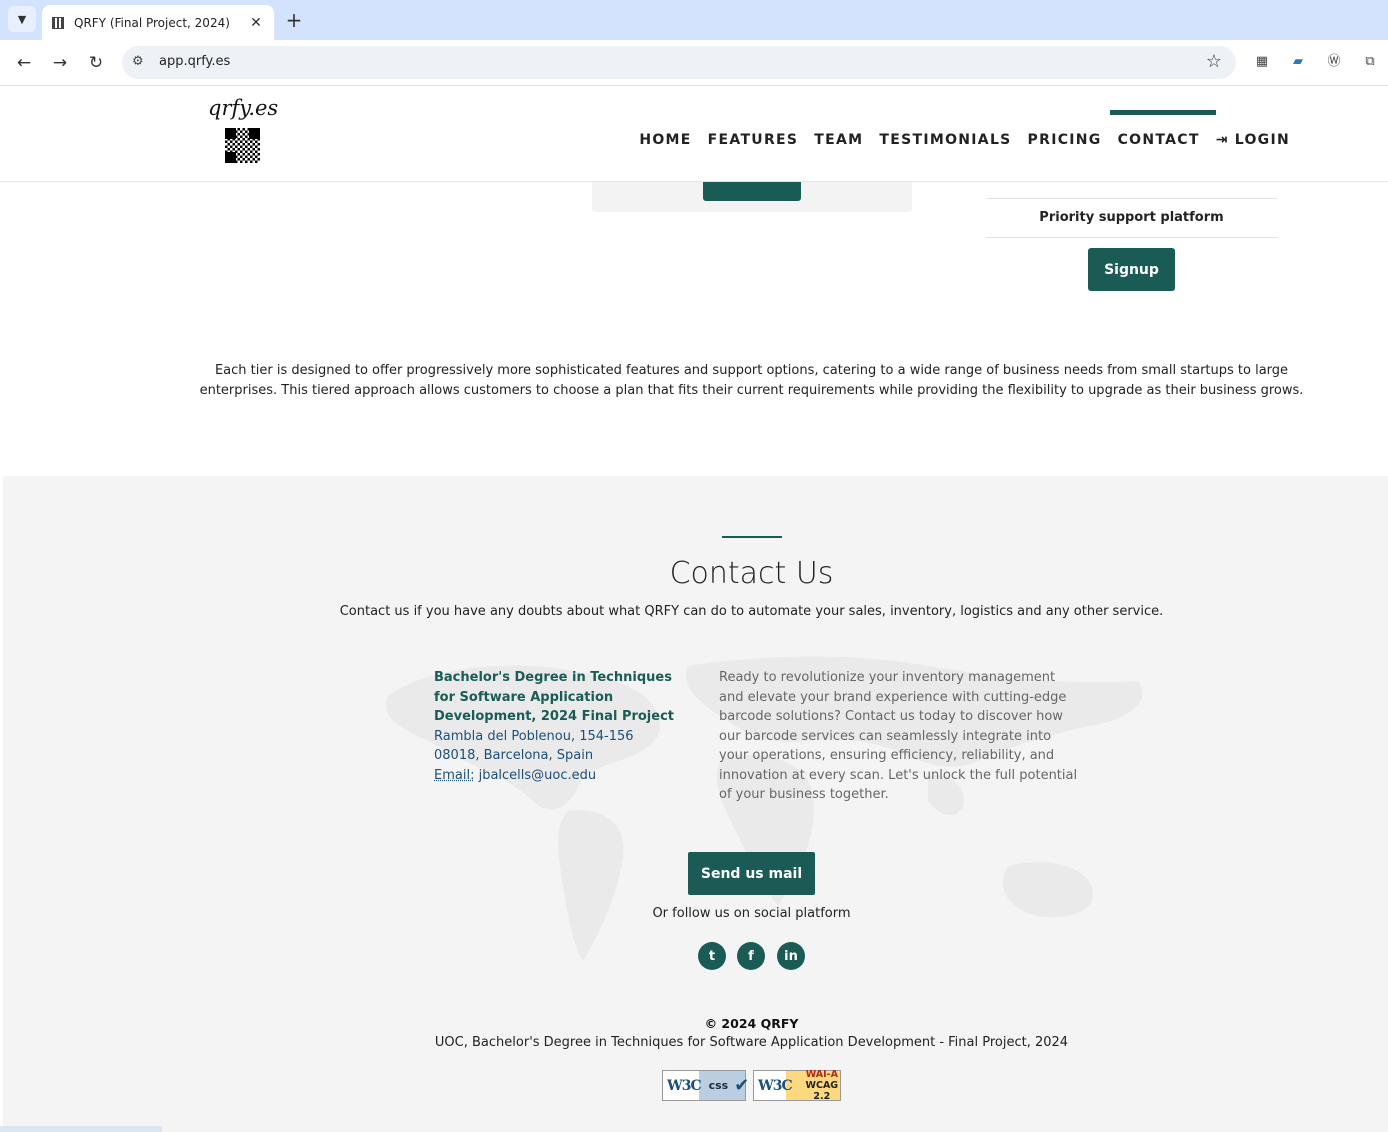  Describe the element at coordinates (1214, 61) in the screenshot. I see `bookmark-star-icon: ☆` at that location.